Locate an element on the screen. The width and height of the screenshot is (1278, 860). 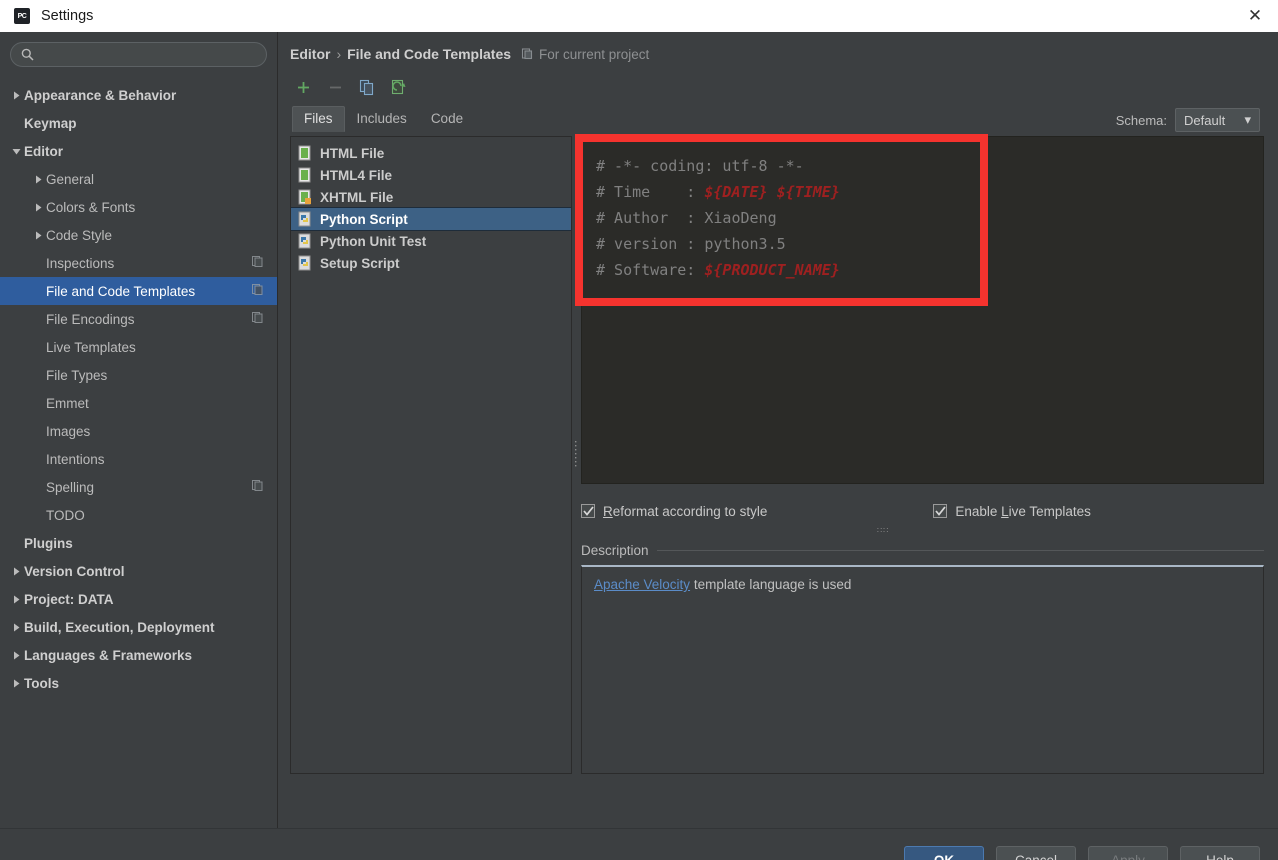
description-divider is located at coordinates (960, 550).